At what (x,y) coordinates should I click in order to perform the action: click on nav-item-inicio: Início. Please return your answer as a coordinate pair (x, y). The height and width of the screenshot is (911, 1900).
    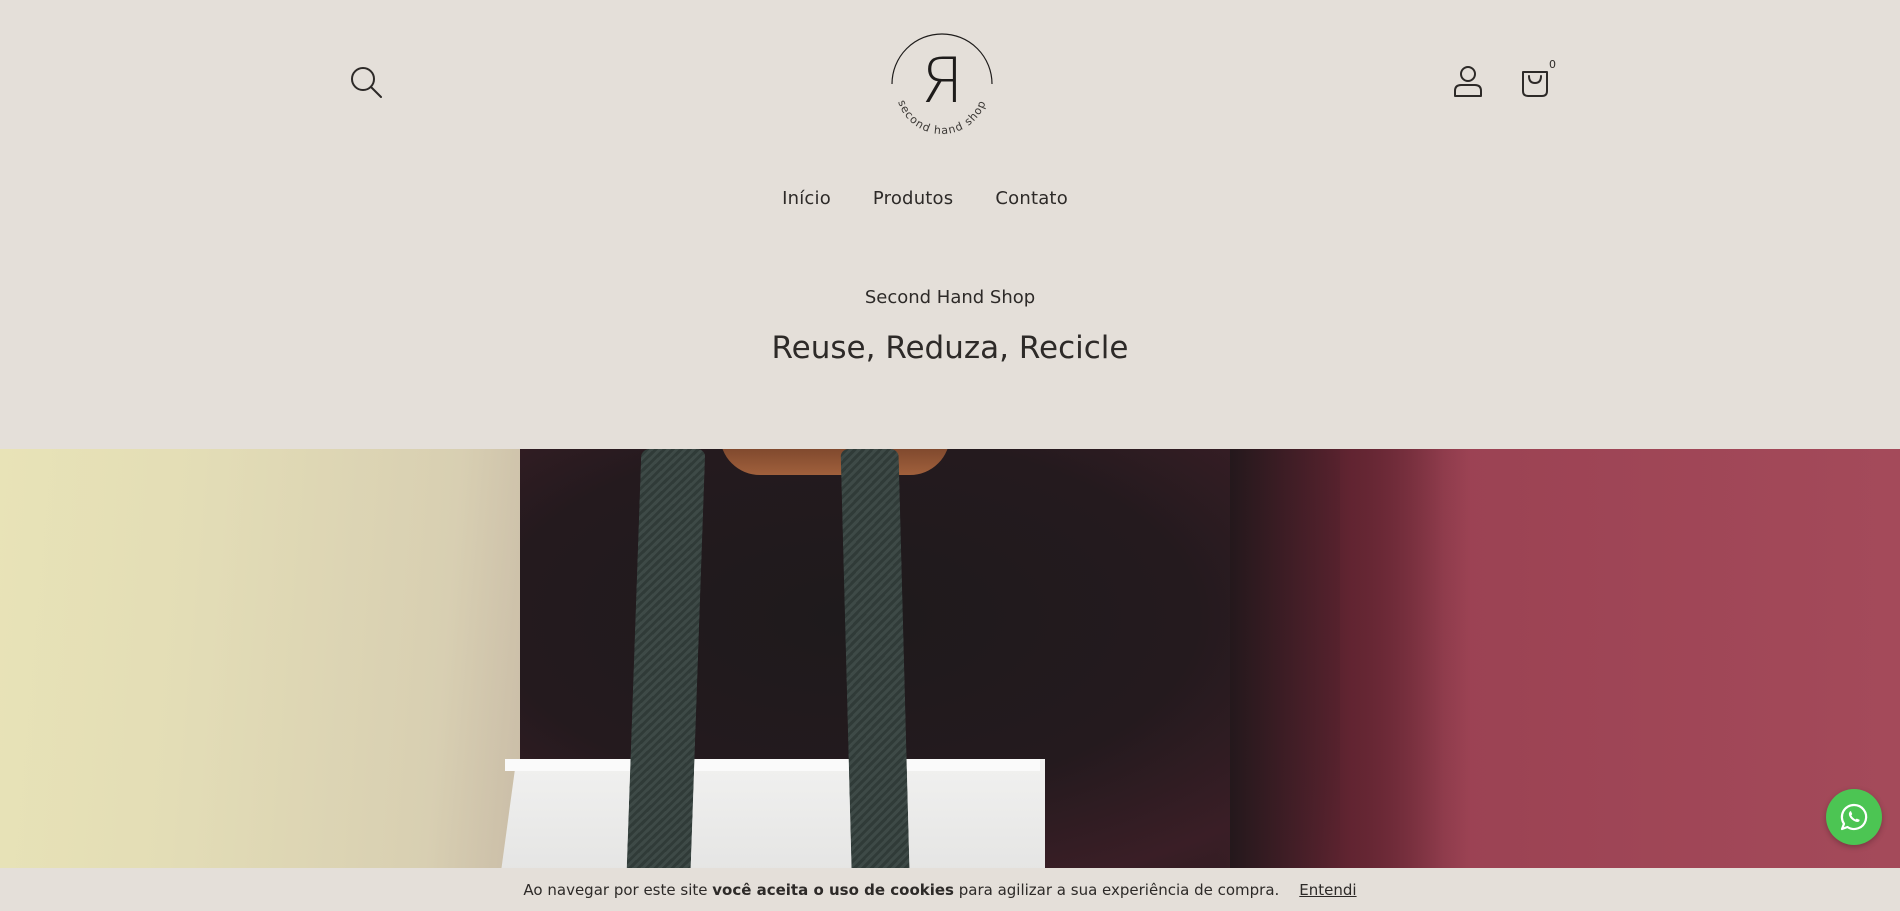
    Looking at the image, I should click on (806, 198).